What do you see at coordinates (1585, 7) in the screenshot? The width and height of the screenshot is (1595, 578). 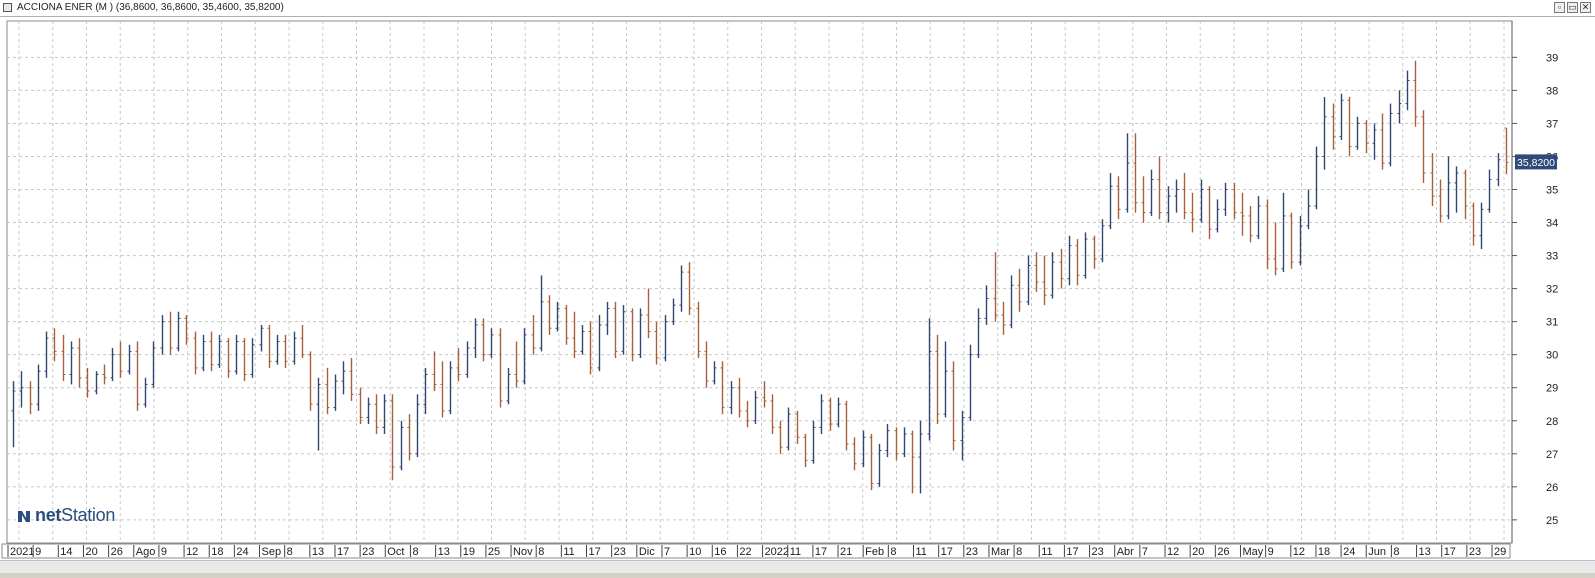 I see `close-button: ✕` at bounding box center [1585, 7].